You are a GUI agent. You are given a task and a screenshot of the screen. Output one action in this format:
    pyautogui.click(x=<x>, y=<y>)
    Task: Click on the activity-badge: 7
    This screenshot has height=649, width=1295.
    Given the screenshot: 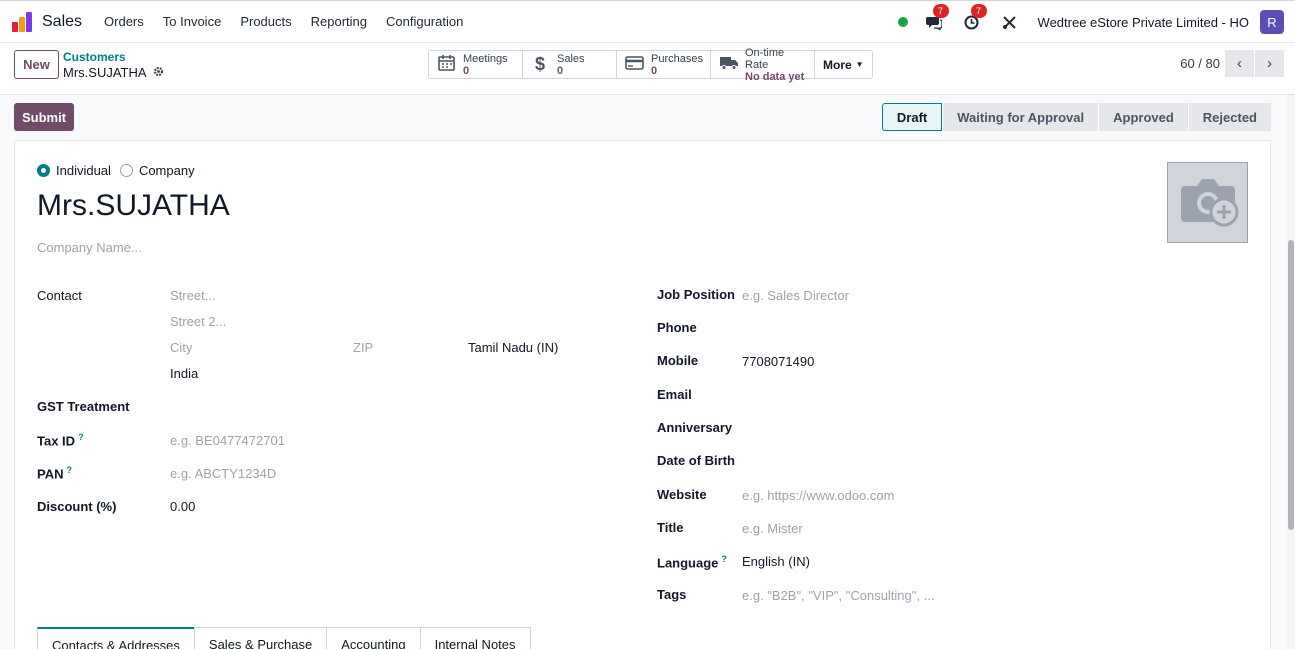 What is the action you would take?
    pyautogui.click(x=978, y=11)
    